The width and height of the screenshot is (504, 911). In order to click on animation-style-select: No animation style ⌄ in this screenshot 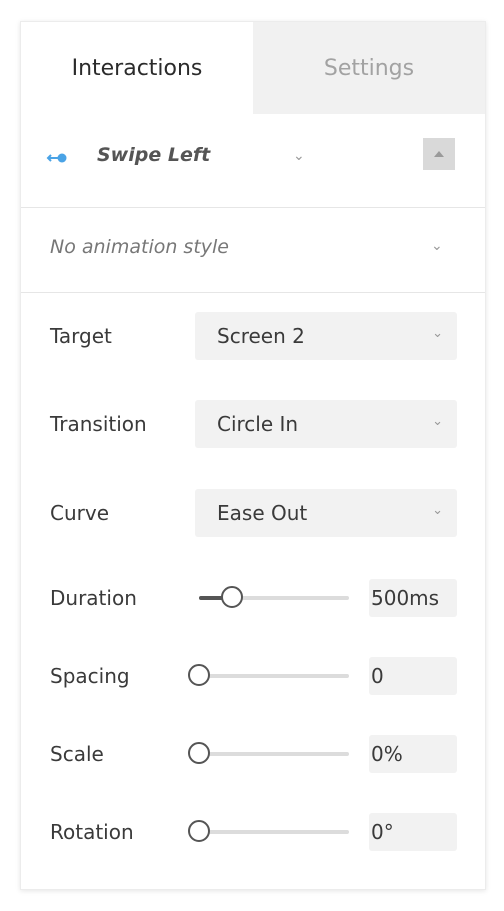, I will do `click(253, 250)`.